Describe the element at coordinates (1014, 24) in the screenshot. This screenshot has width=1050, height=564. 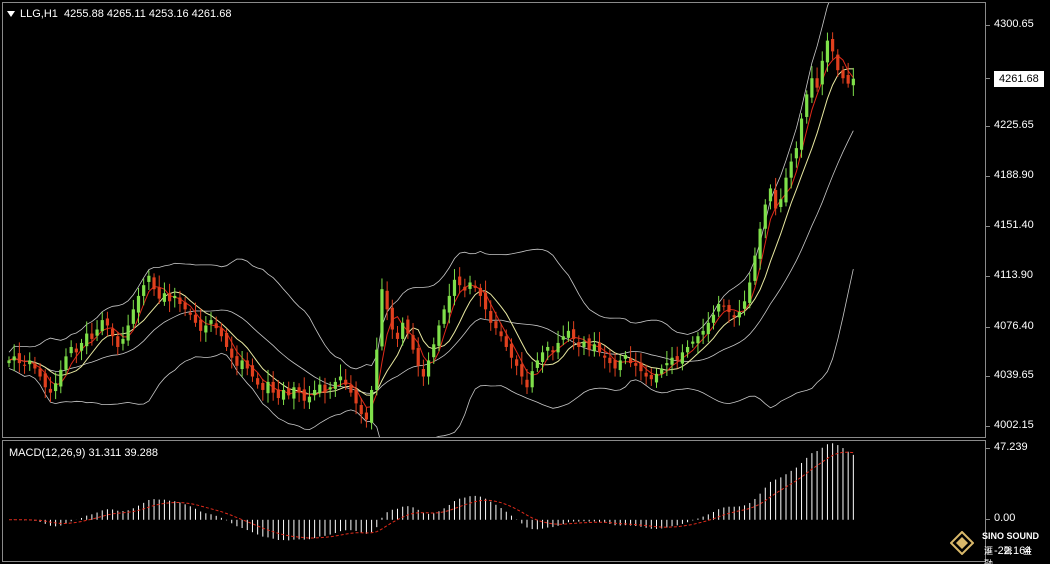
I see `price-tick-text: 4300.65` at that location.